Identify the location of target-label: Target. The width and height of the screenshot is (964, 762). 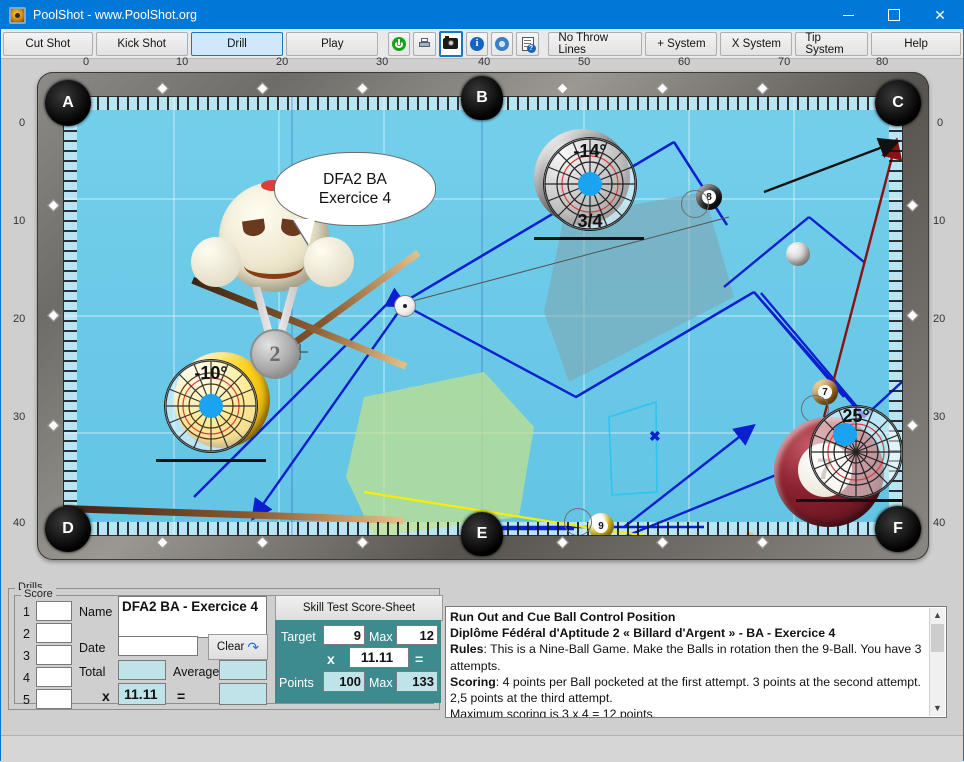
(298, 637).